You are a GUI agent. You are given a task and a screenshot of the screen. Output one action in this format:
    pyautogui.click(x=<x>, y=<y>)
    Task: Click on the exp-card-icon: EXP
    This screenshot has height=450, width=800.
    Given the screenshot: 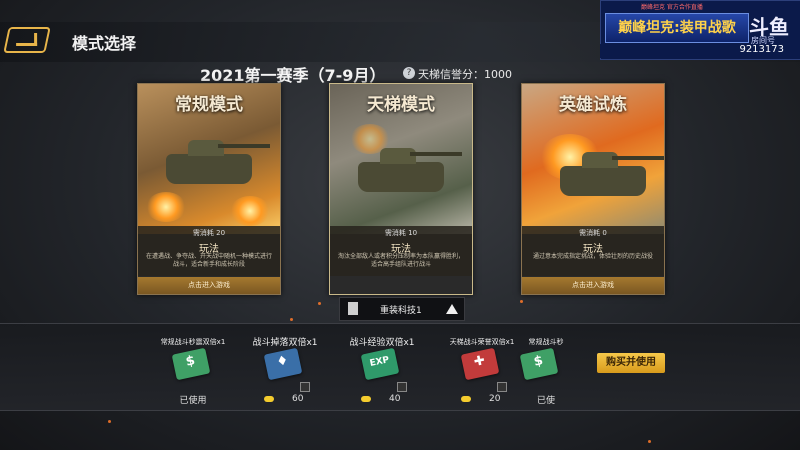 What is the action you would take?
    pyautogui.click(x=380, y=364)
    